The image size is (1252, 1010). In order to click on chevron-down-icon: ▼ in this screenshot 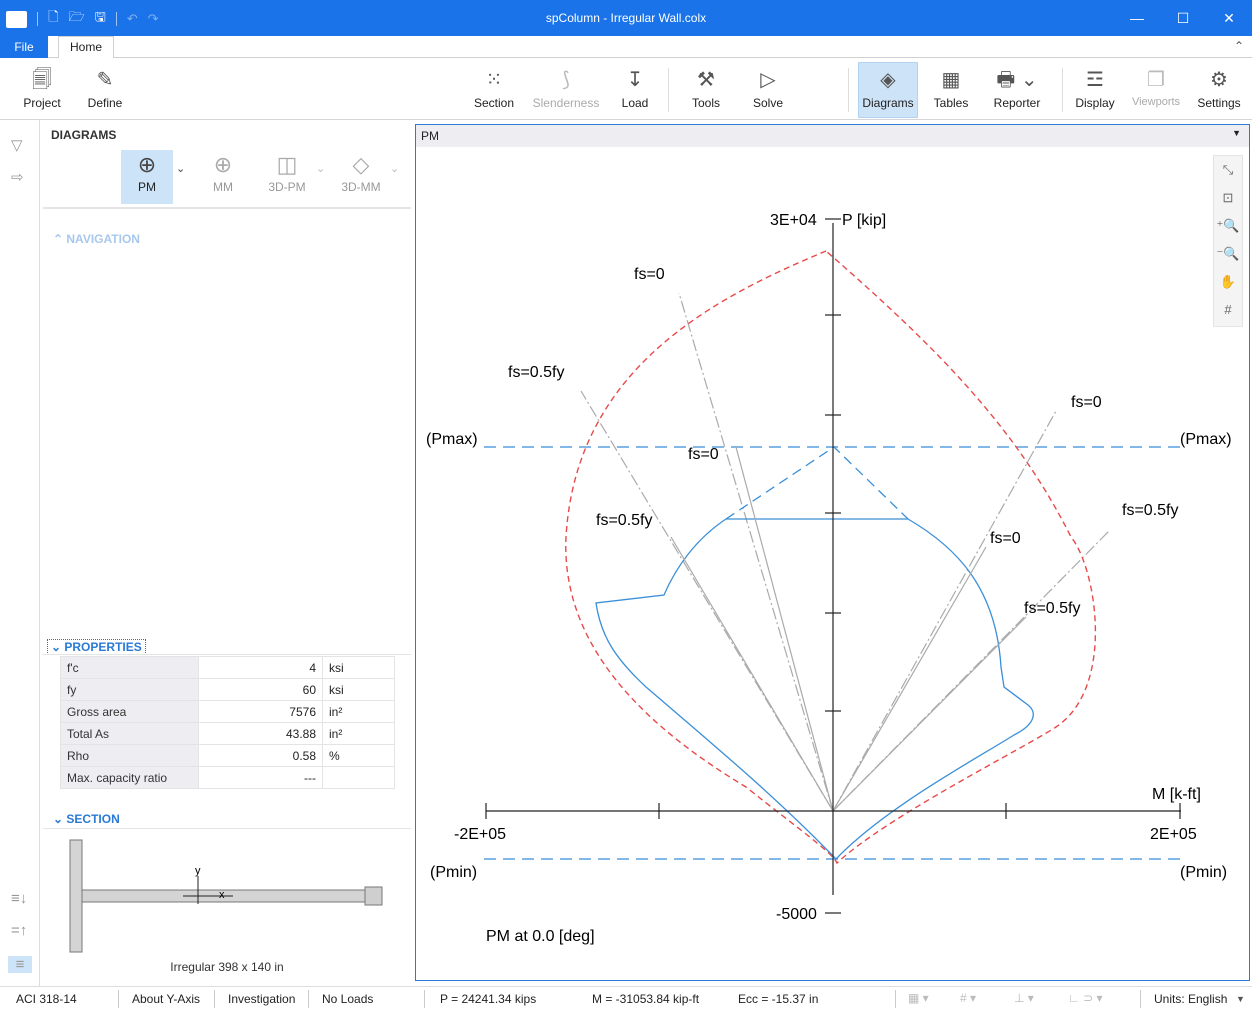, I will do `click(1240, 999)`.